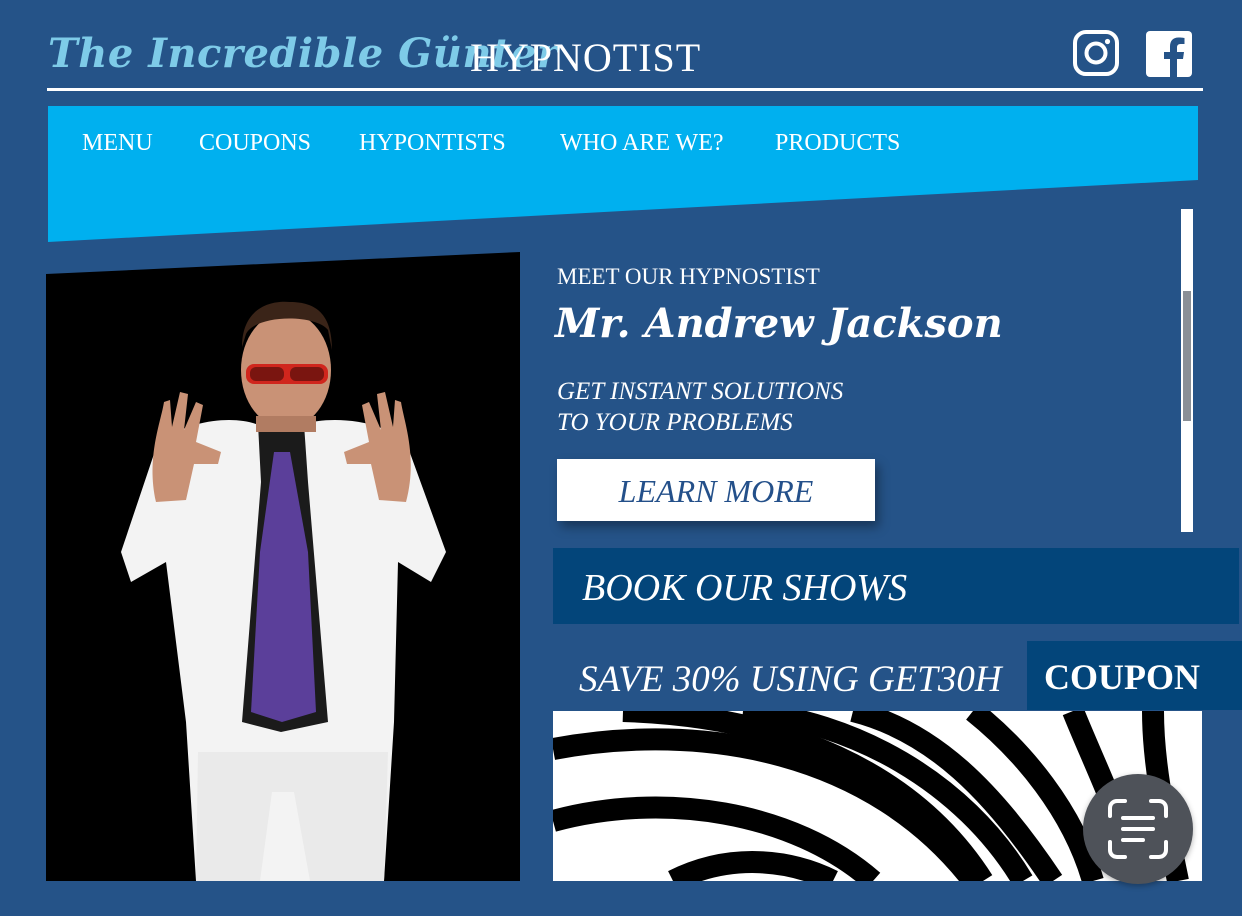  Describe the element at coordinates (585, 57) in the screenshot. I see `logo-word: HYPNOTIST` at that location.